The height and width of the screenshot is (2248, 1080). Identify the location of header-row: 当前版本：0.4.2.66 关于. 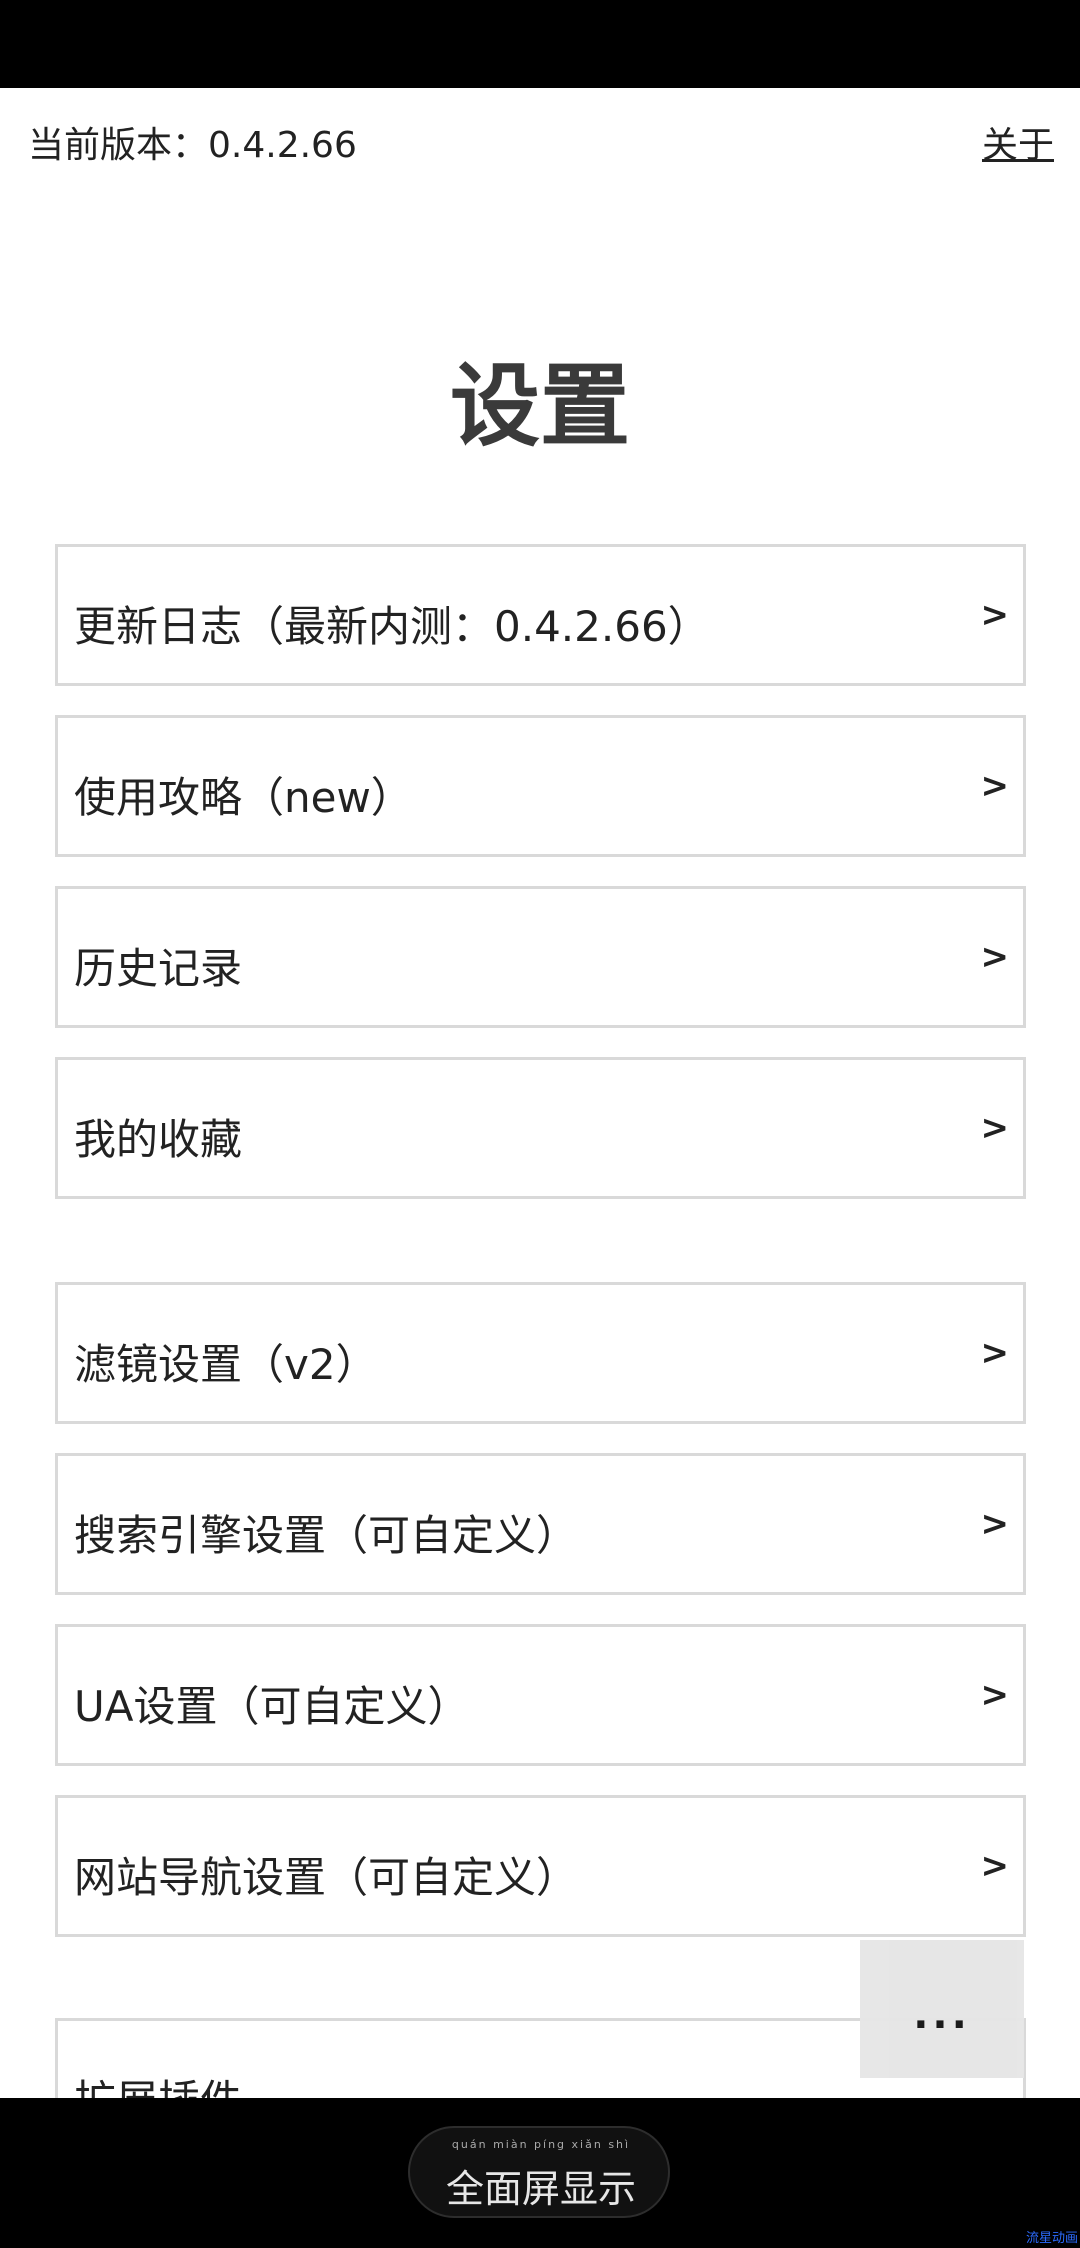
(540, 143).